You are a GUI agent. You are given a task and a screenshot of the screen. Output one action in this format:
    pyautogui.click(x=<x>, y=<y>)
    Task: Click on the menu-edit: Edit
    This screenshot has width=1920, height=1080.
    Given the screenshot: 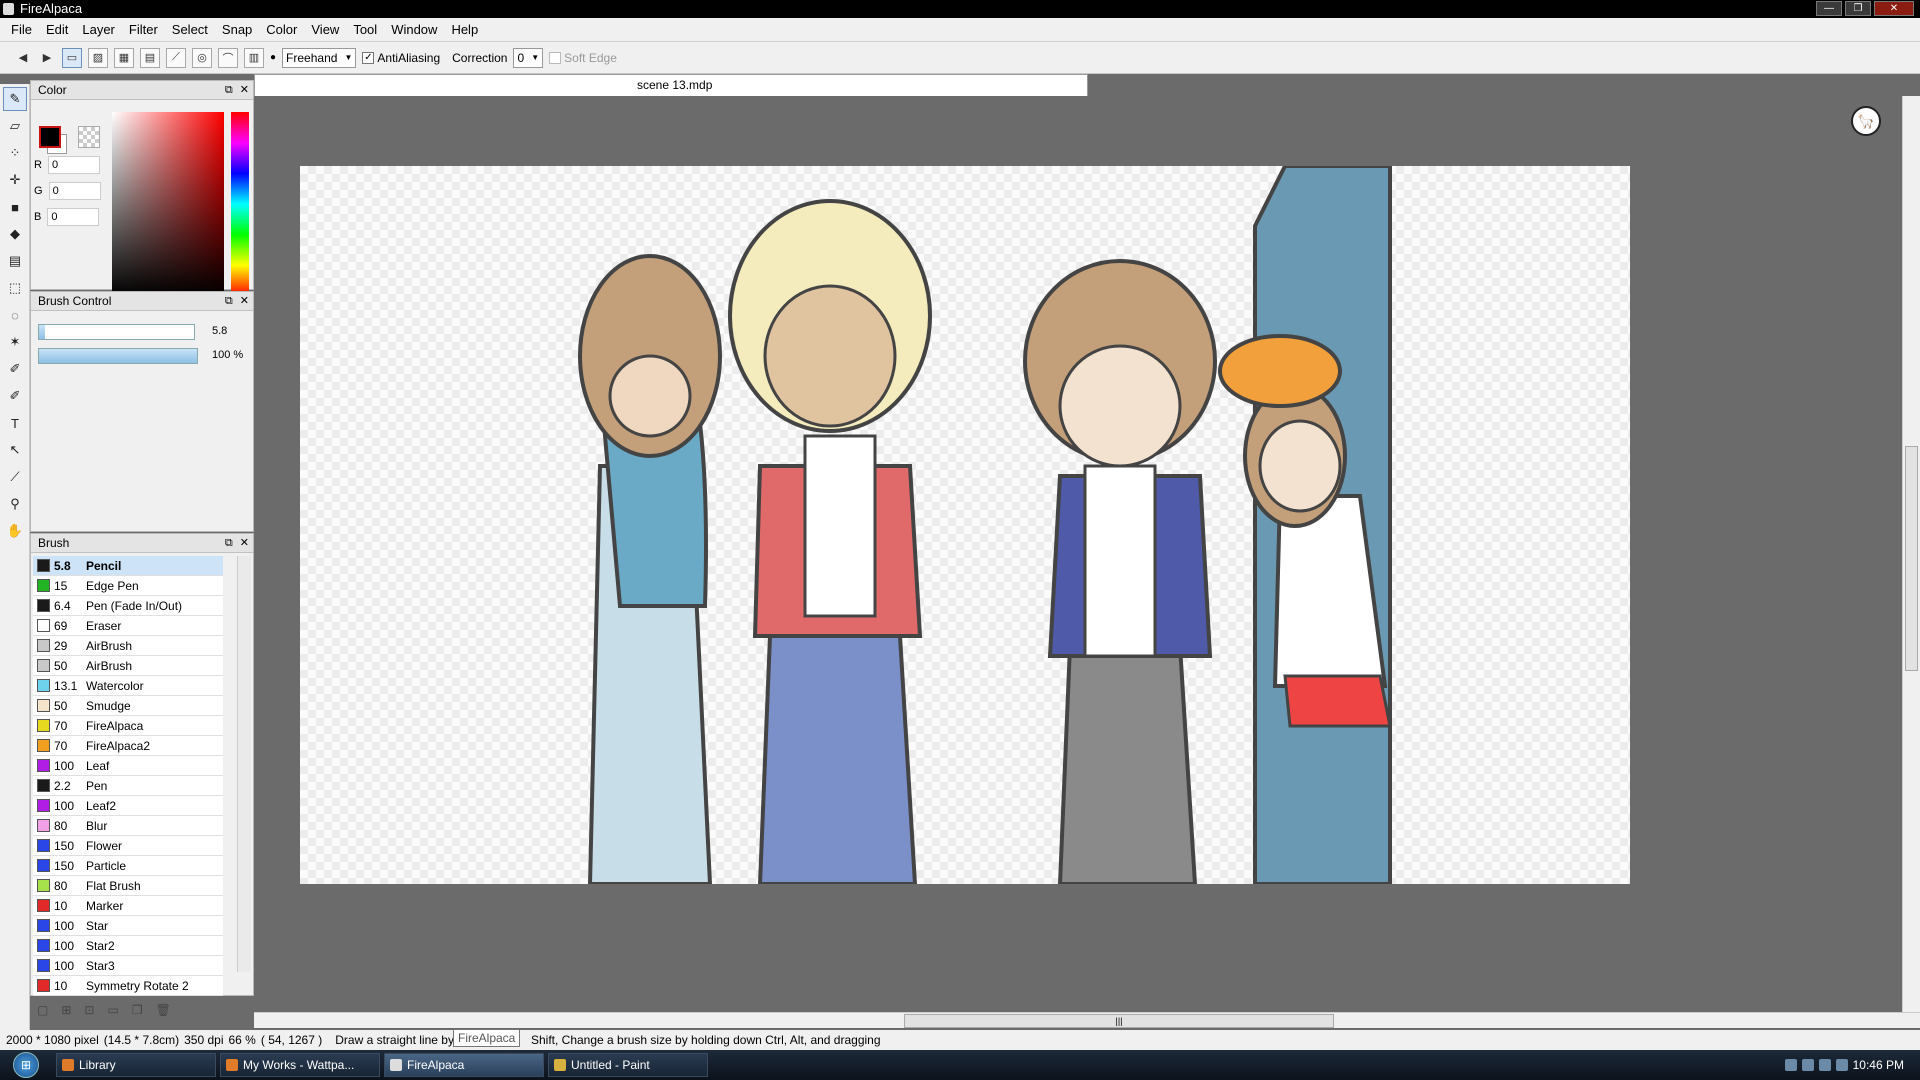 What is the action you would take?
    pyautogui.click(x=57, y=29)
    